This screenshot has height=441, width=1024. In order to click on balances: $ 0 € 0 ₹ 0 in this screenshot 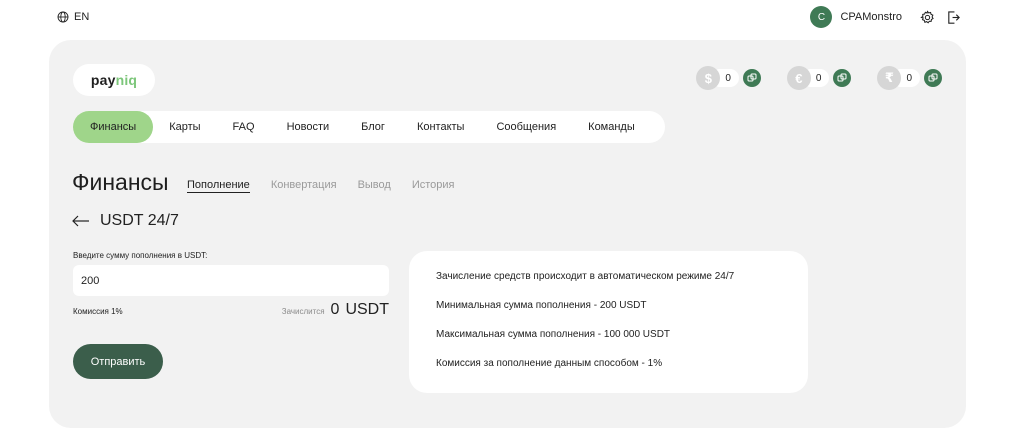, I will do `click(819, 78)`.